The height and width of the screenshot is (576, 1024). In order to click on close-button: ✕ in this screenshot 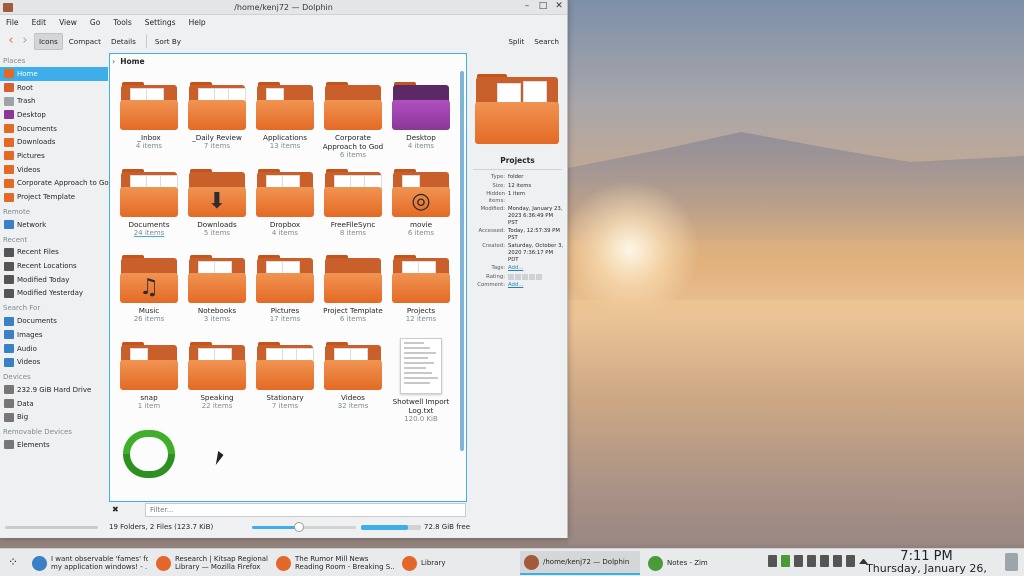, I will do `click(559, 6)`.